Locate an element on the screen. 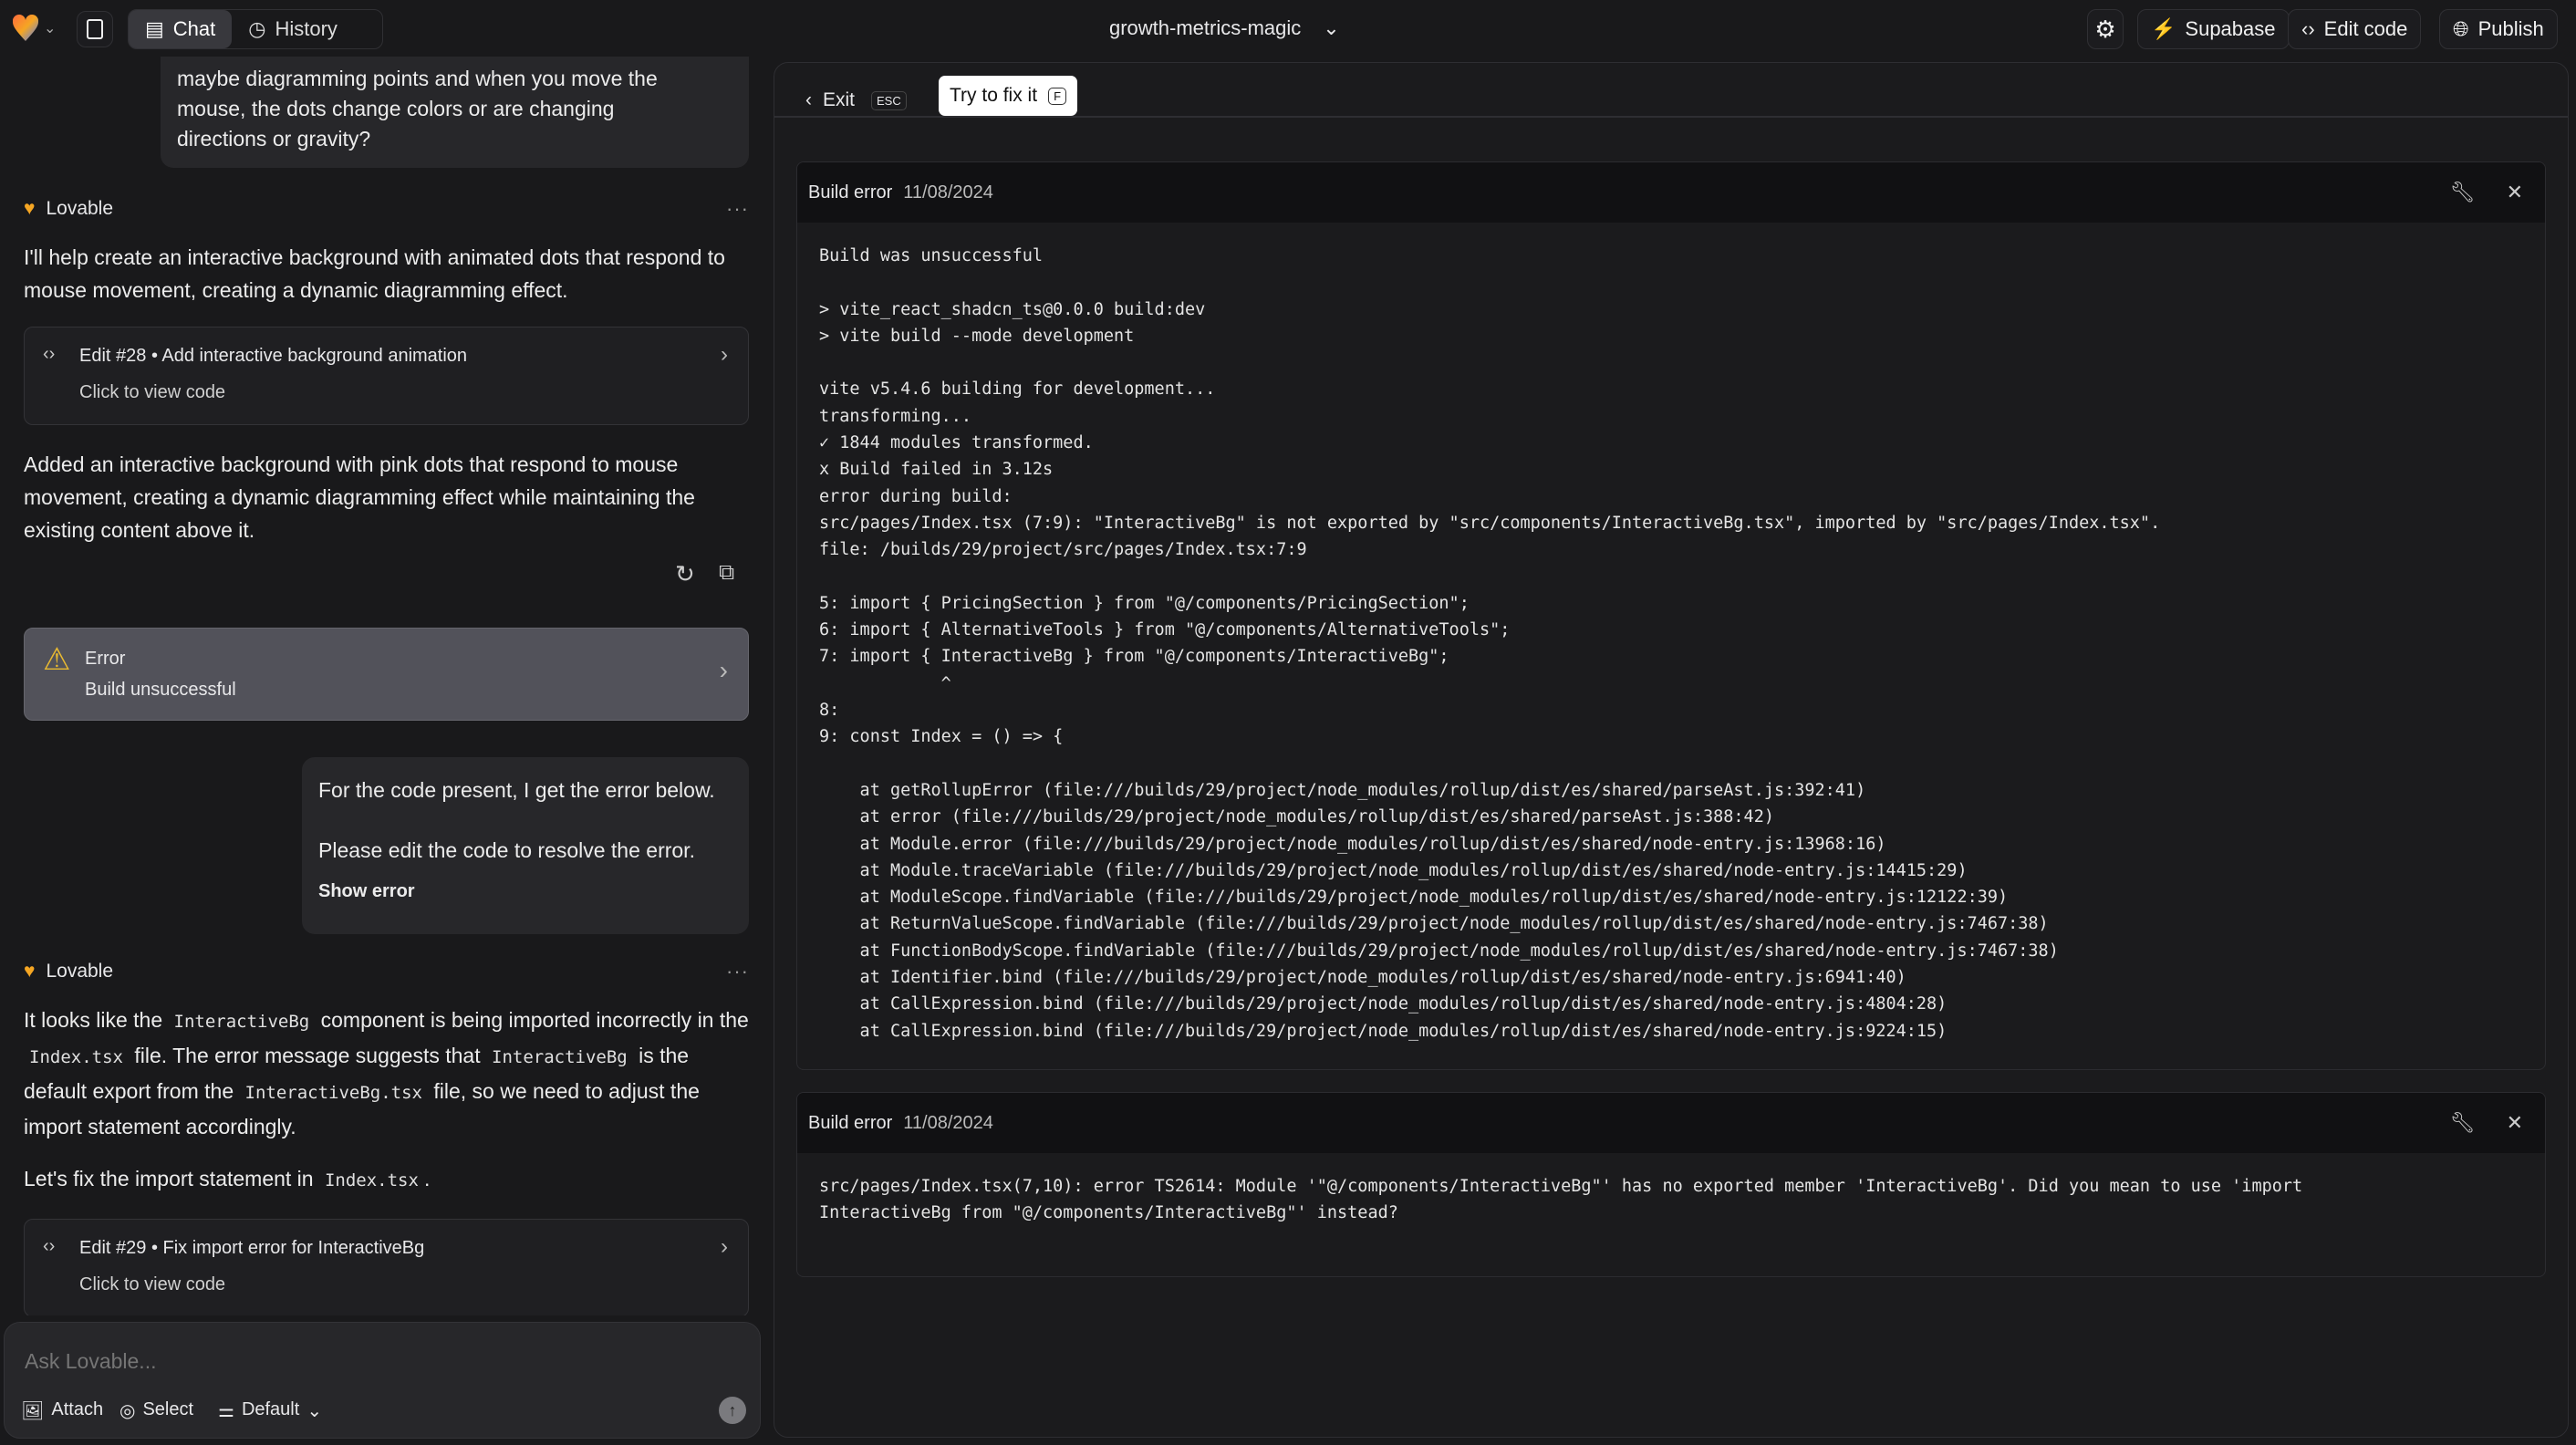  try-to-fix-button: Try to fix it F is located at coordinates (1008, 96).